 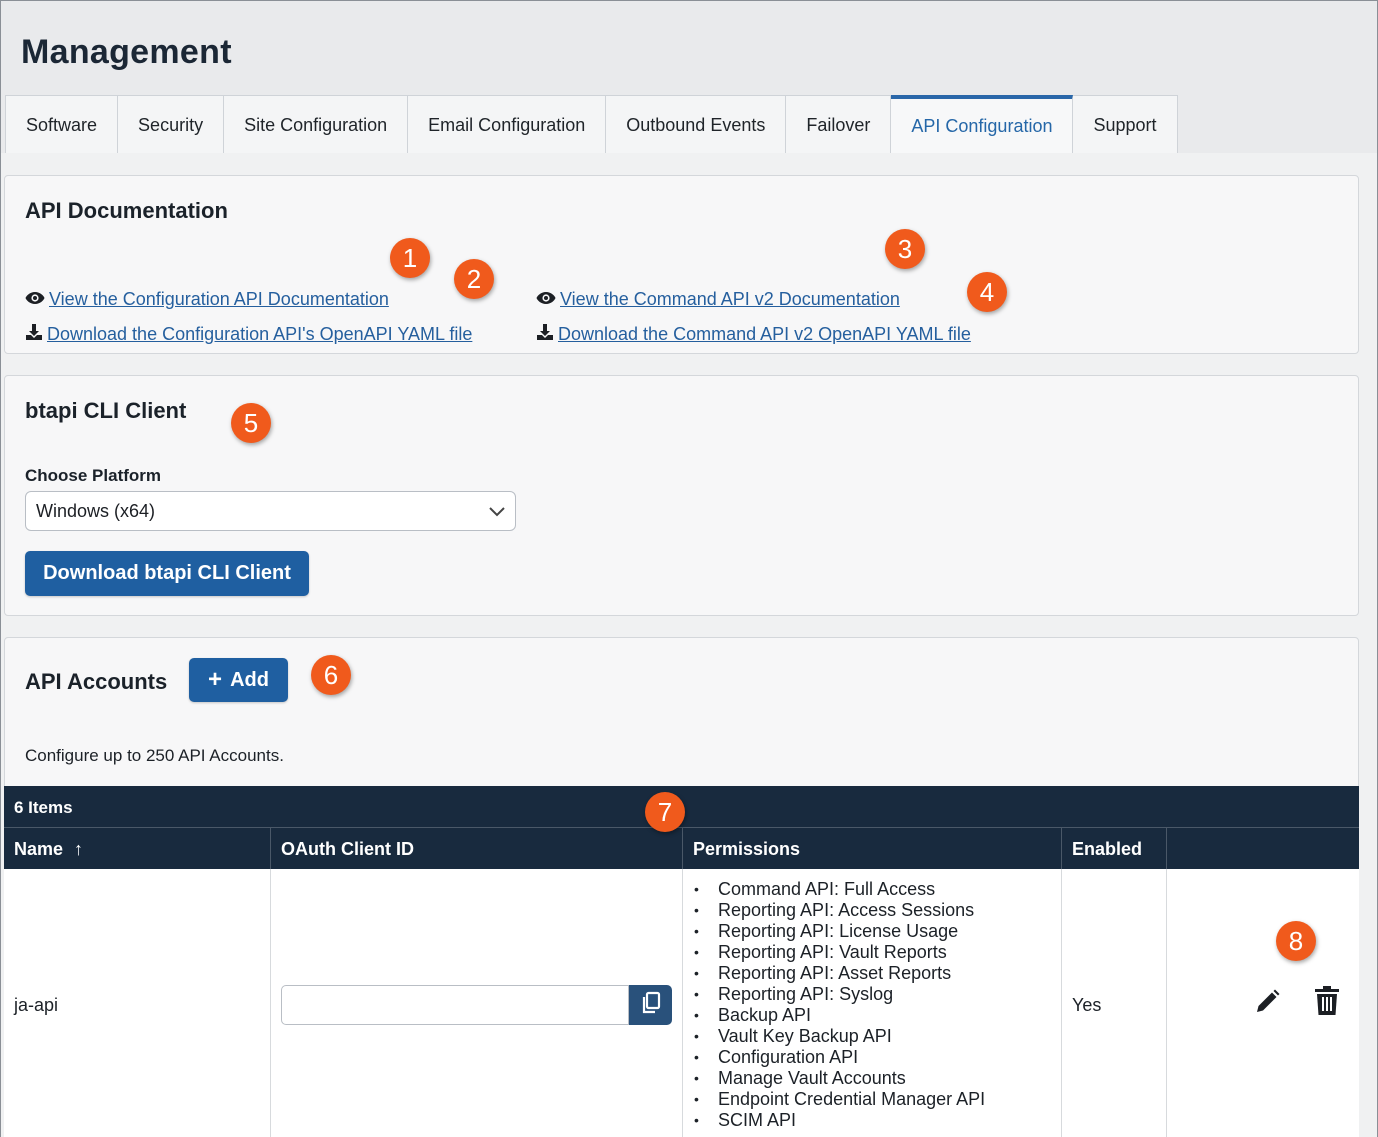 I want to click on callout-marker-2: 2, so click(x=474, y=279).